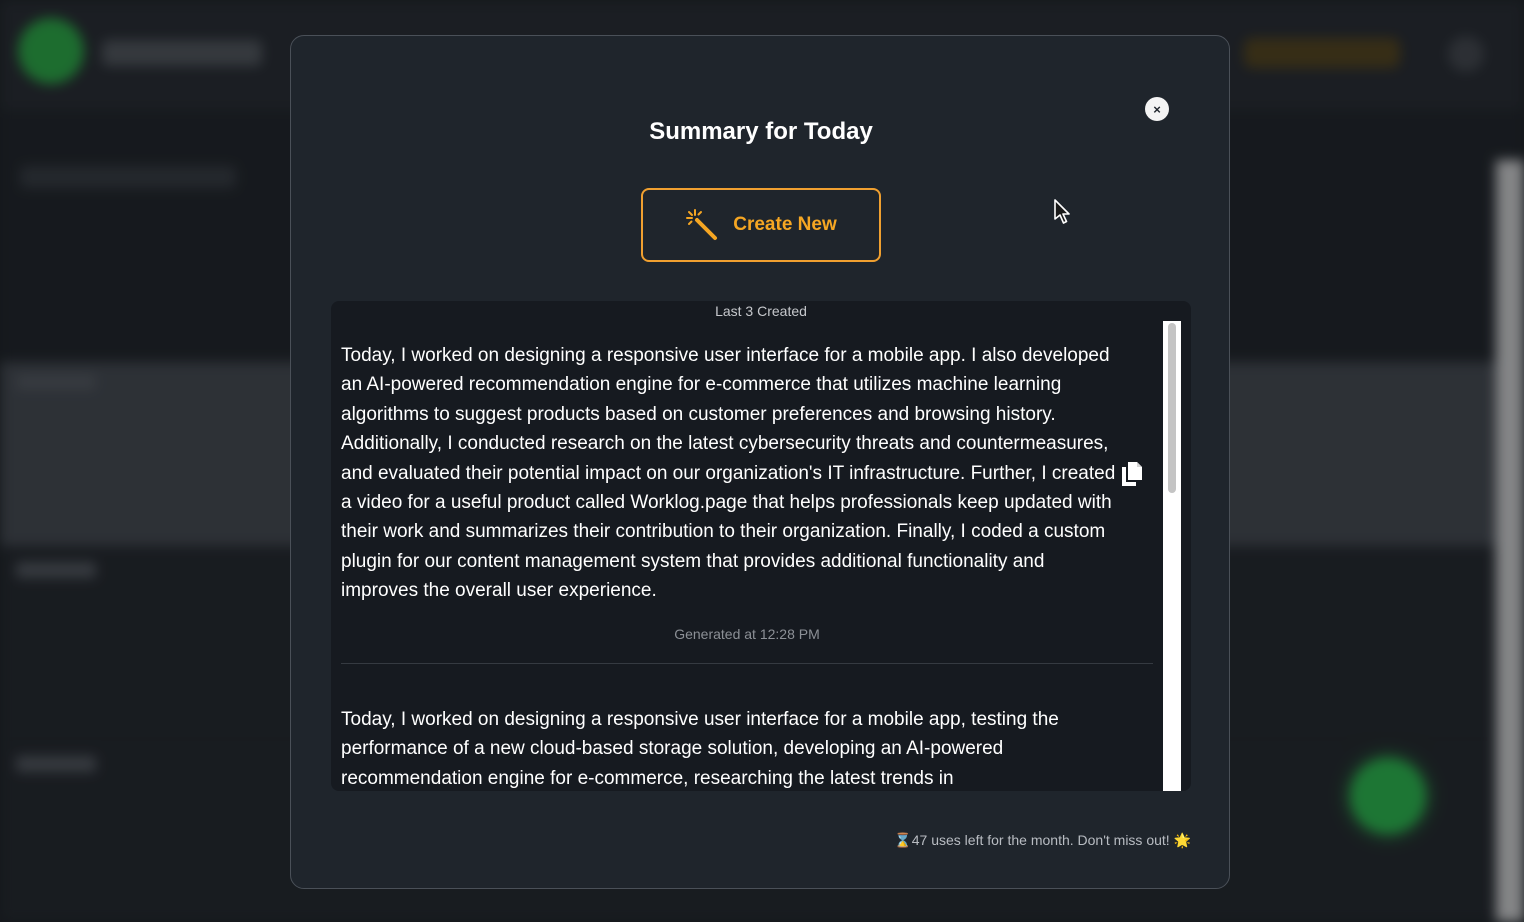 Image resolution: width=1524 pixels, height=922 pixels. What do you see at coordinates (761, 311) in the screenshot?
I see `panel-caption: Last 3 Created` at bounding box center [761, 311].